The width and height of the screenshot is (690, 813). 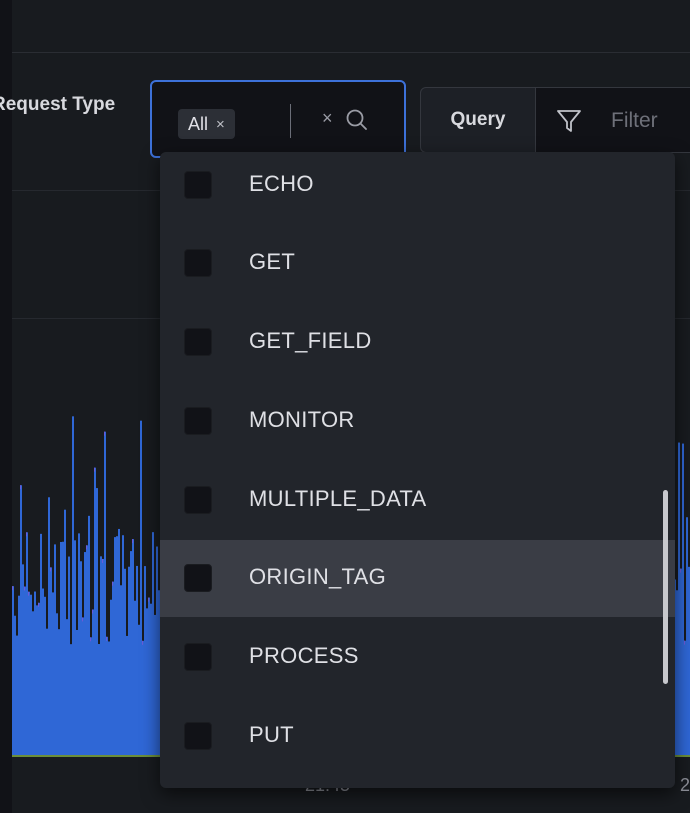 What do you see at coordinates (357, 120) in the screenshot?
I see `search-icon` at bounding box center [357, 120].